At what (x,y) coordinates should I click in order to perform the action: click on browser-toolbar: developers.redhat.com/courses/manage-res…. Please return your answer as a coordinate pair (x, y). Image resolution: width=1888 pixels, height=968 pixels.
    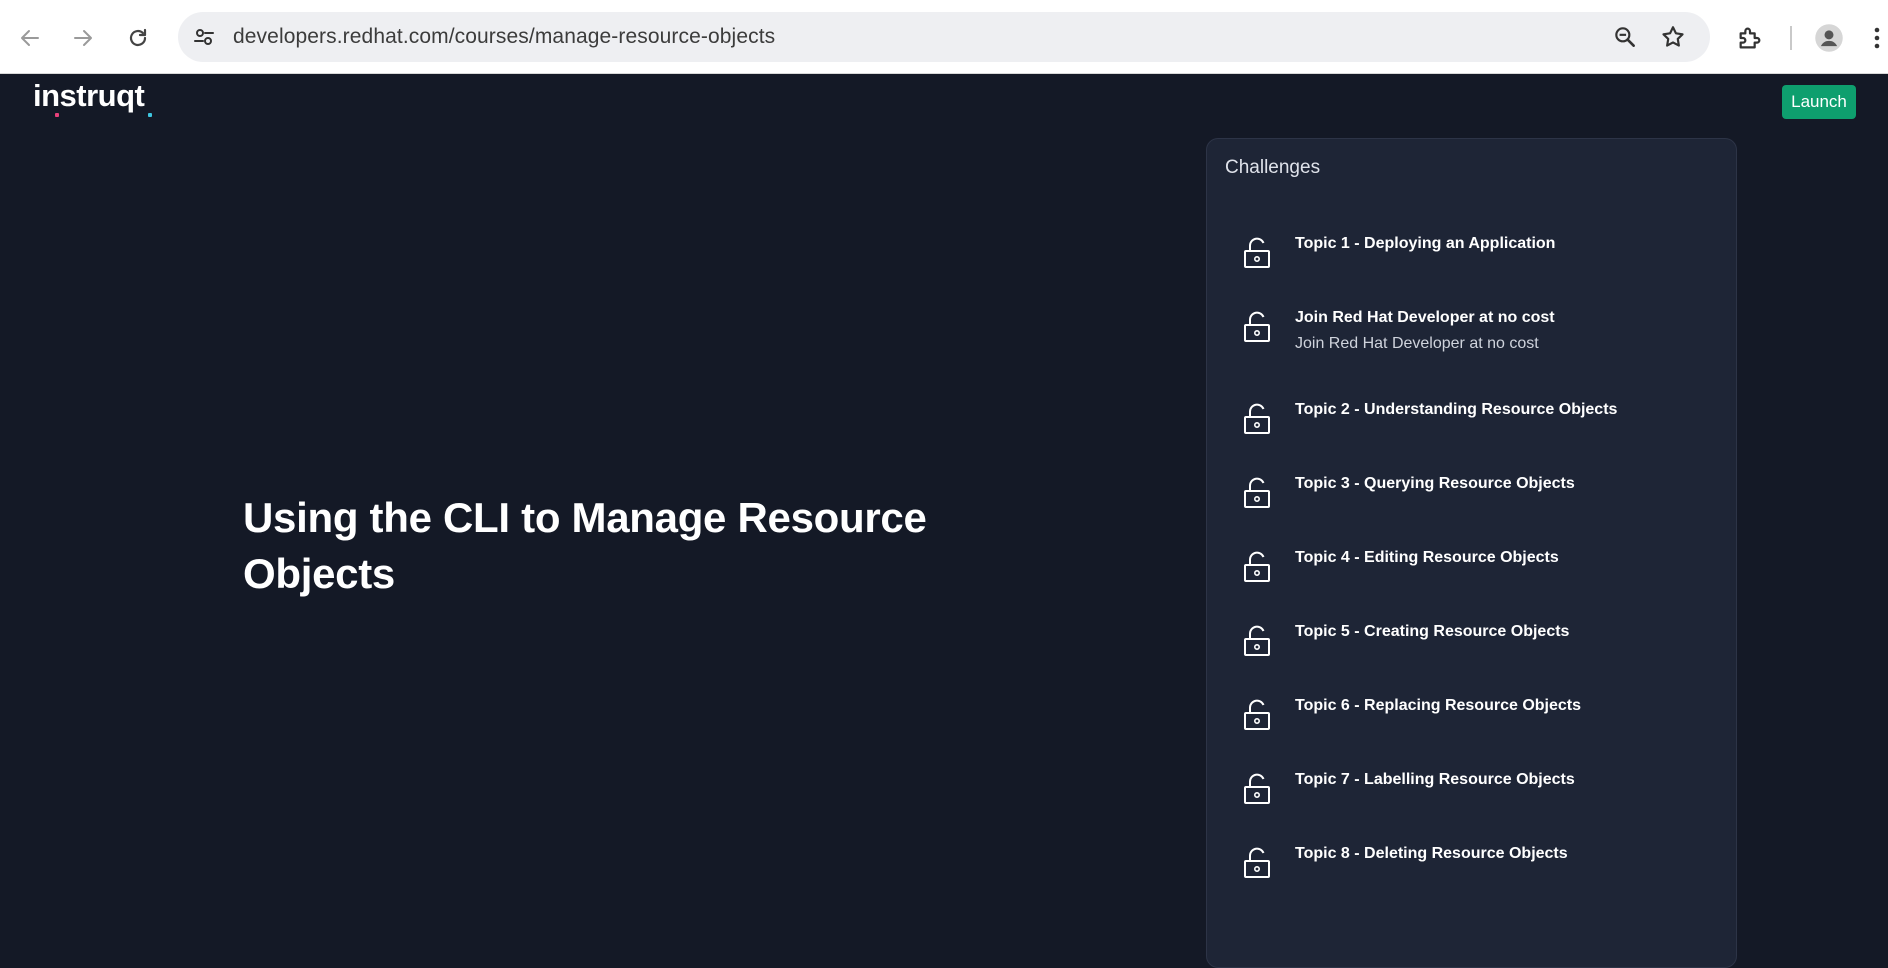
    Looking at the image, I should click on (944, 37).